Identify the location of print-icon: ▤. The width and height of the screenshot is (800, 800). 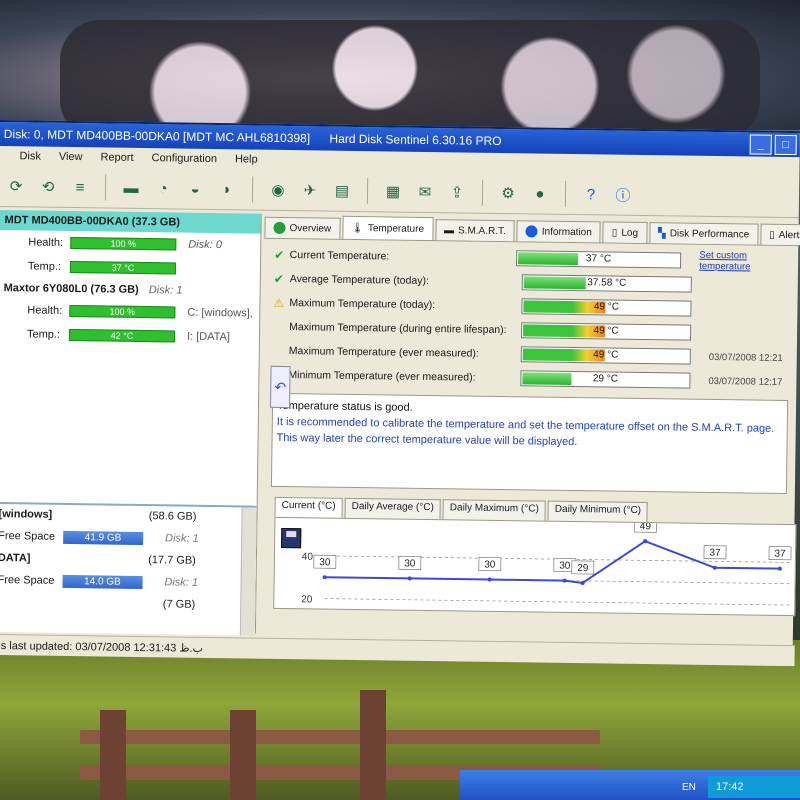
(342, 191).